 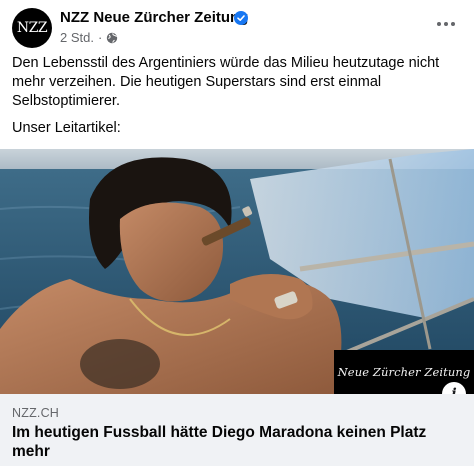 I want to click on post-meta: 2 Std. ·, so click(x=89, y=37).